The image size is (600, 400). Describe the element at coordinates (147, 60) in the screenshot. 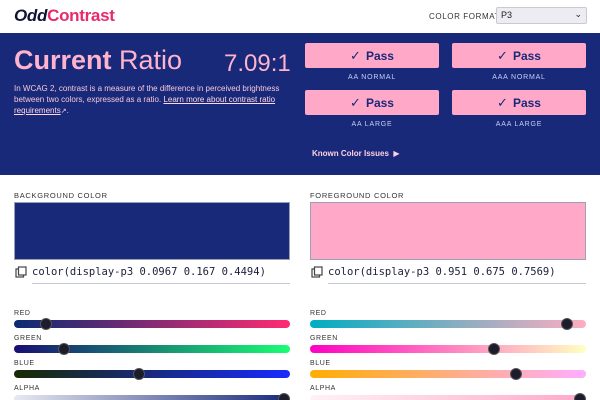

I see `ratio-title-rest: Ratio` at that location.